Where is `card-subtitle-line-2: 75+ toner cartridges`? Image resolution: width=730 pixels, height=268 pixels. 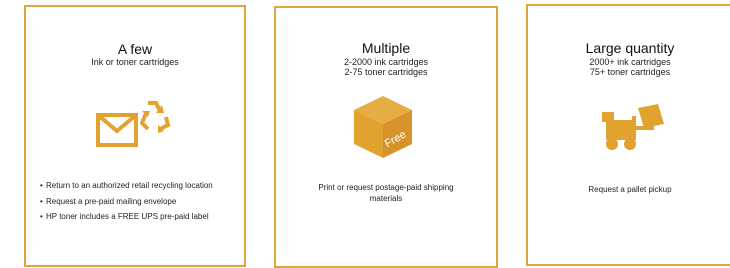 card-subtitle-line-2: 75+ toner cartridges is located at coordinates (630, 72).